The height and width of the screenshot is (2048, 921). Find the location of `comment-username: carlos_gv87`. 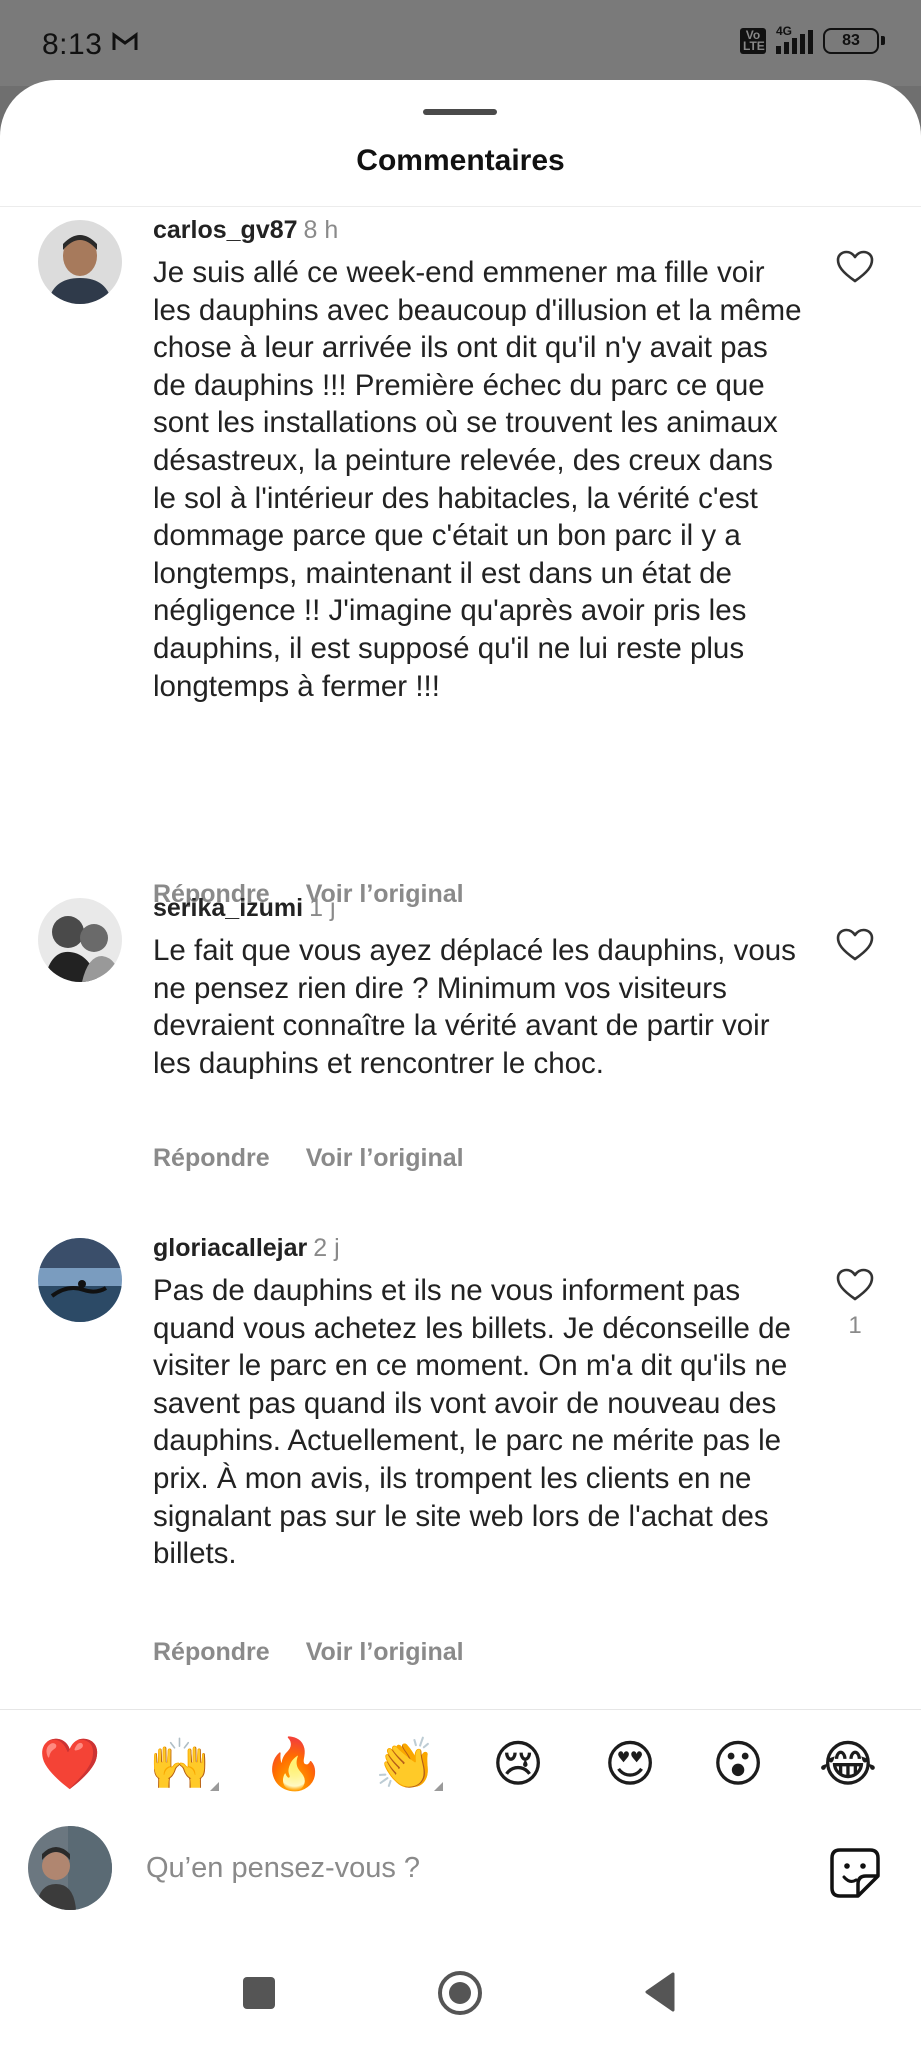

comment-username: carlos_gv87 is located at coordinates (225, 230).